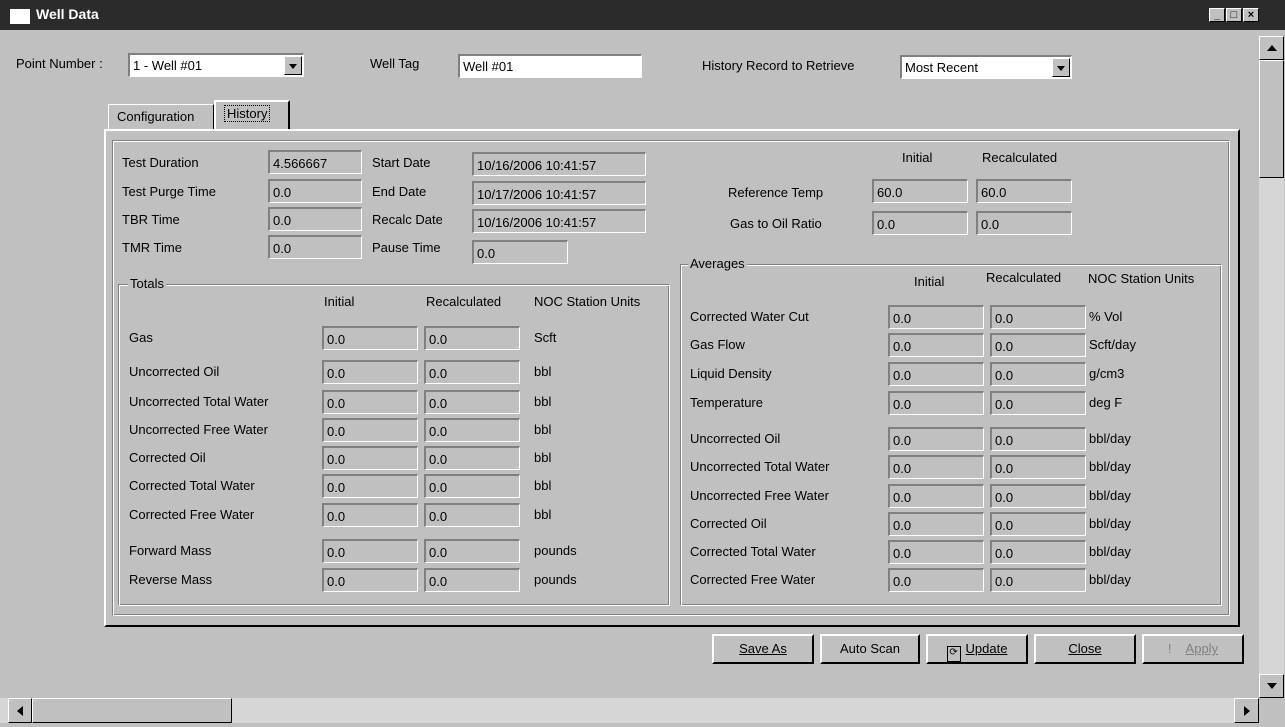 The width and height of the screenshot is (1285, 727). Describe the element at coordinates (170, 550) in the screenshot. I see `totals-row-label: Forward Mass` at that location.